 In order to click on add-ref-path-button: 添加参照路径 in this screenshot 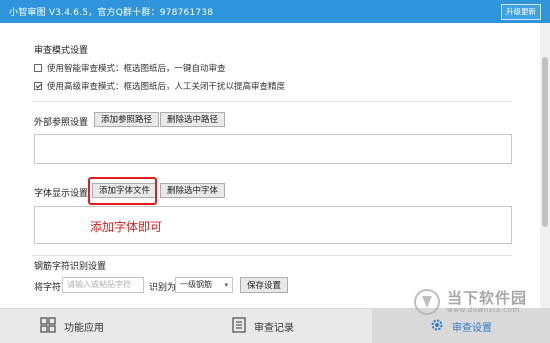, I will do `click(127, 119)`.